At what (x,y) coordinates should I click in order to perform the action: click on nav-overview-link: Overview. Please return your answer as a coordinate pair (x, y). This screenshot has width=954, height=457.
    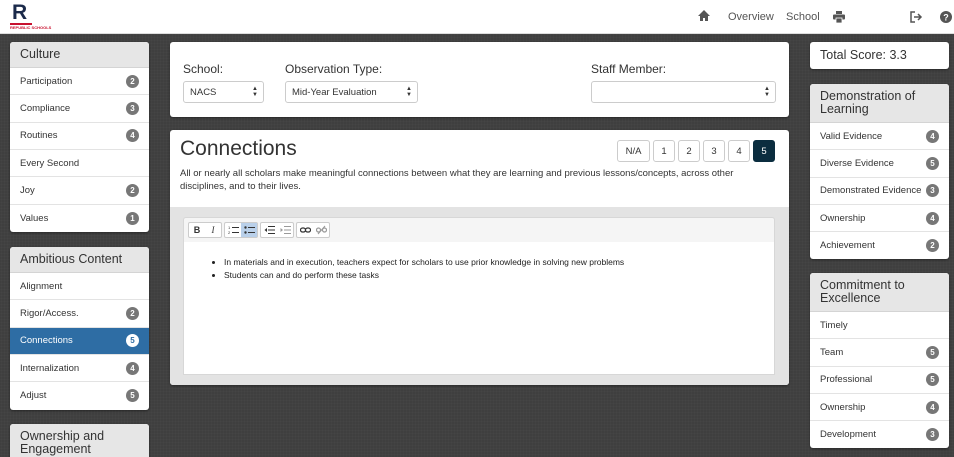
    Looking at the image, I should click on (751, 17).